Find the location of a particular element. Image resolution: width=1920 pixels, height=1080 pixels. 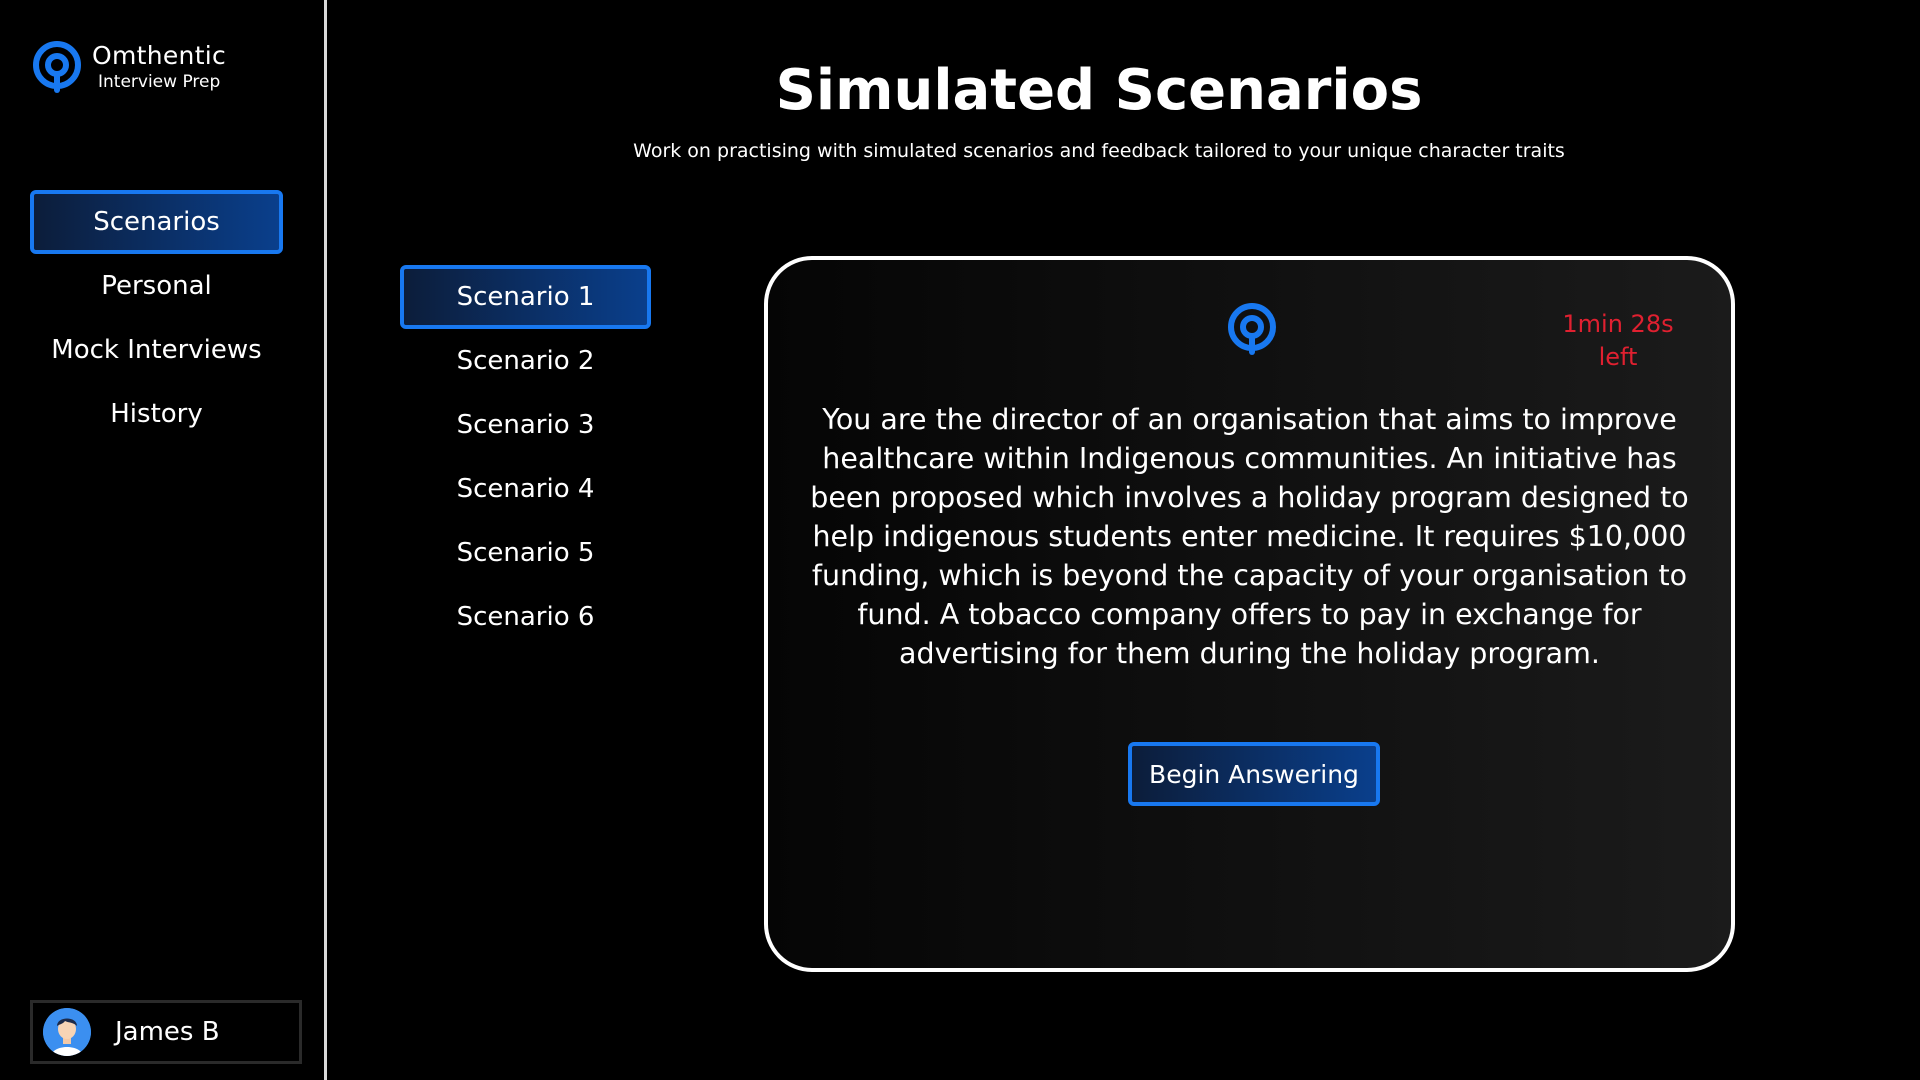

scenario-item-5: Scenario 5 is located at coordinates (525, 553).